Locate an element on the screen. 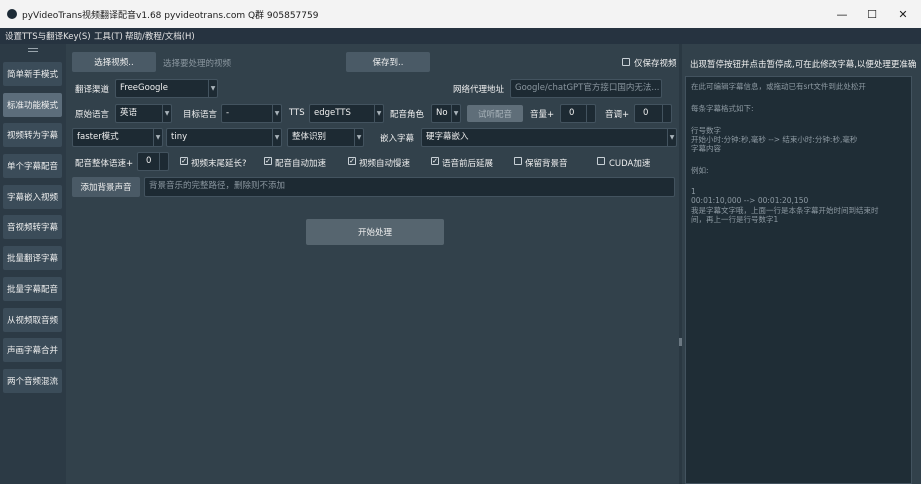  save-only-label: 仅保存视频 is located at coordinates (655, 64).